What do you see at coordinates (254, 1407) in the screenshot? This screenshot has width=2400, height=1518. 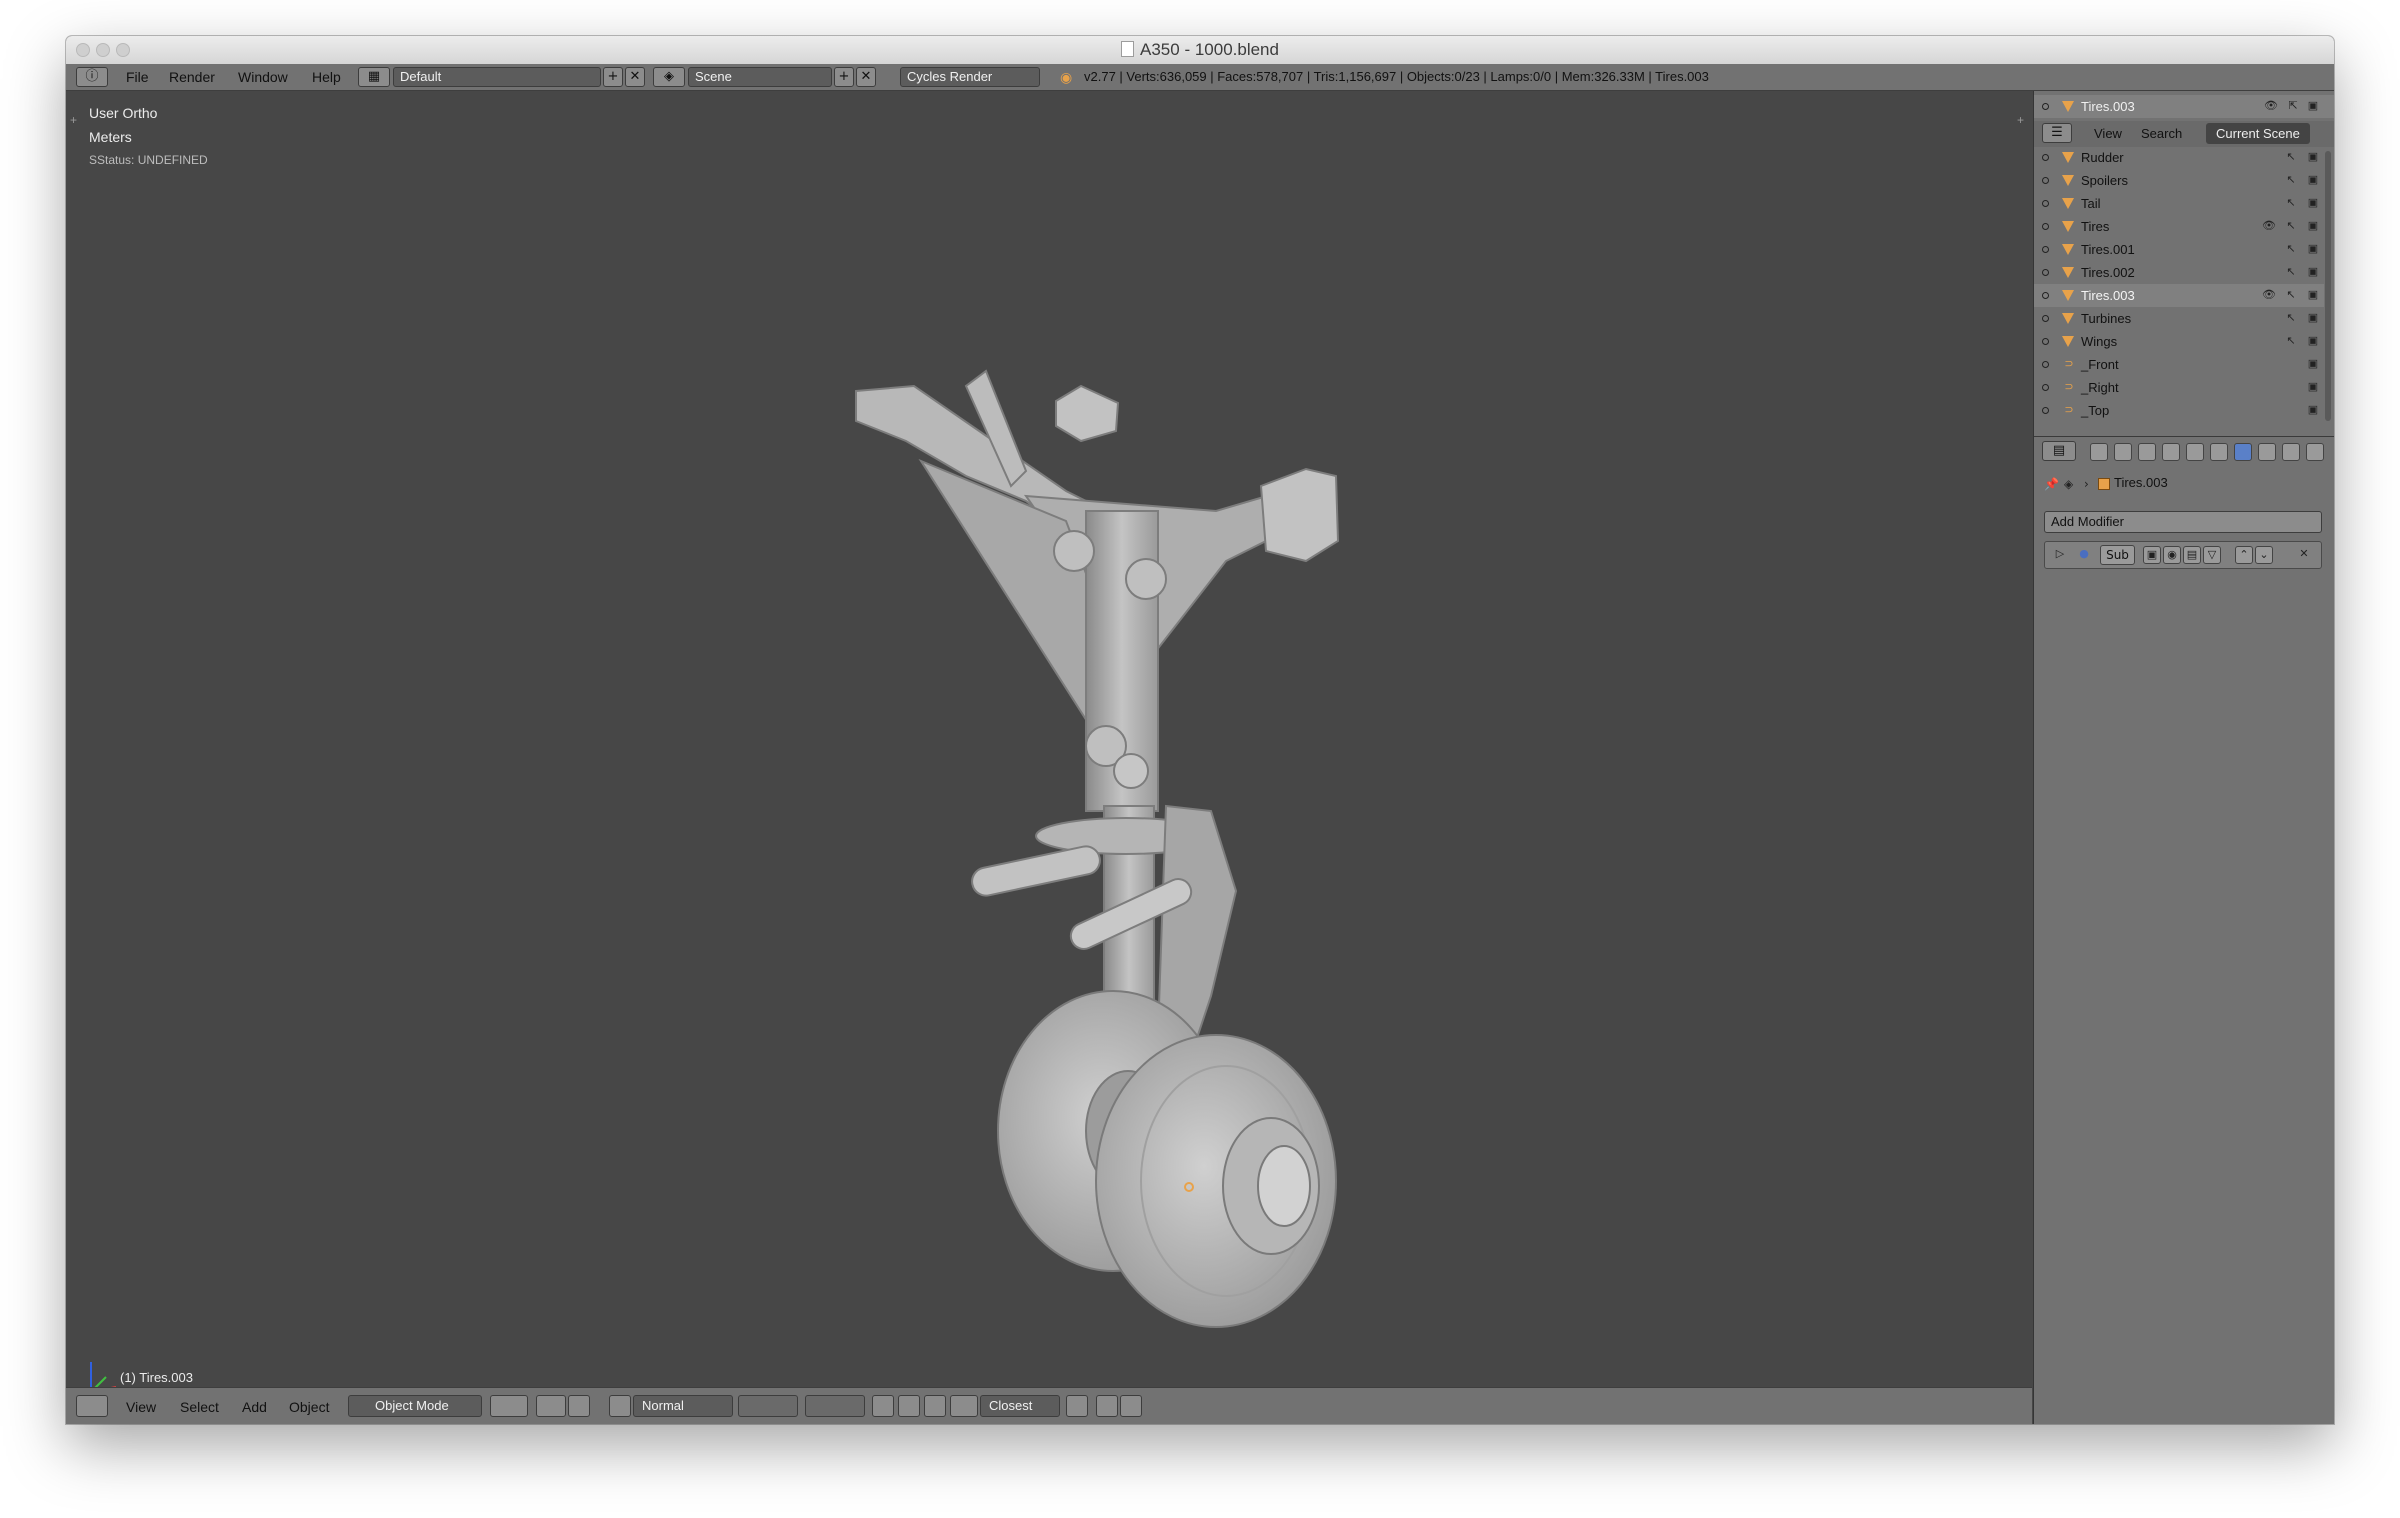 I see `menu-add: Add` at bounding box center [254, 1407].